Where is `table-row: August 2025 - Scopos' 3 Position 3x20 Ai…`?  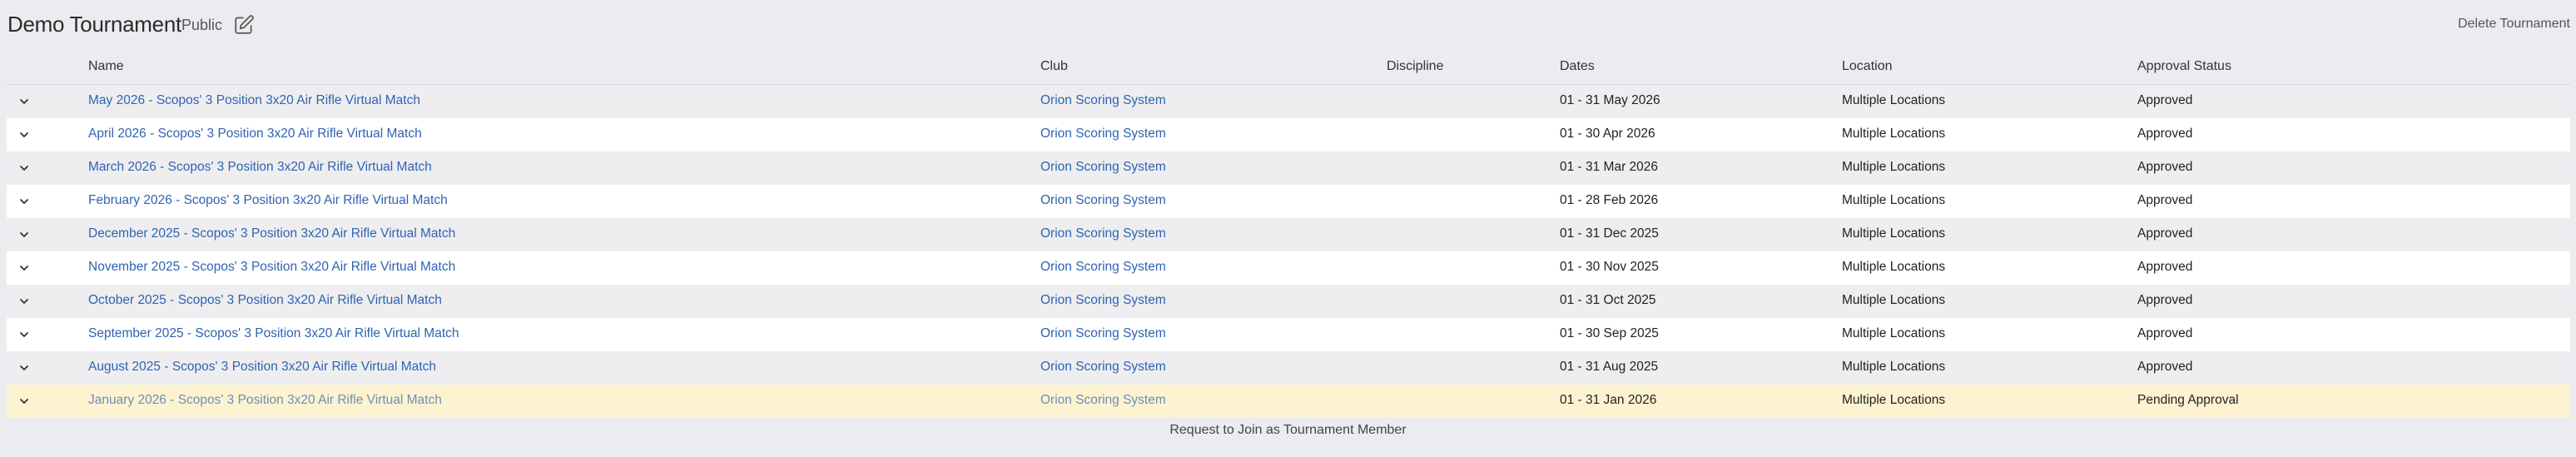
table-row: August 2025 - Scopos' 3 Position 3x20 Ai… is located at coordinates (1288, 368).